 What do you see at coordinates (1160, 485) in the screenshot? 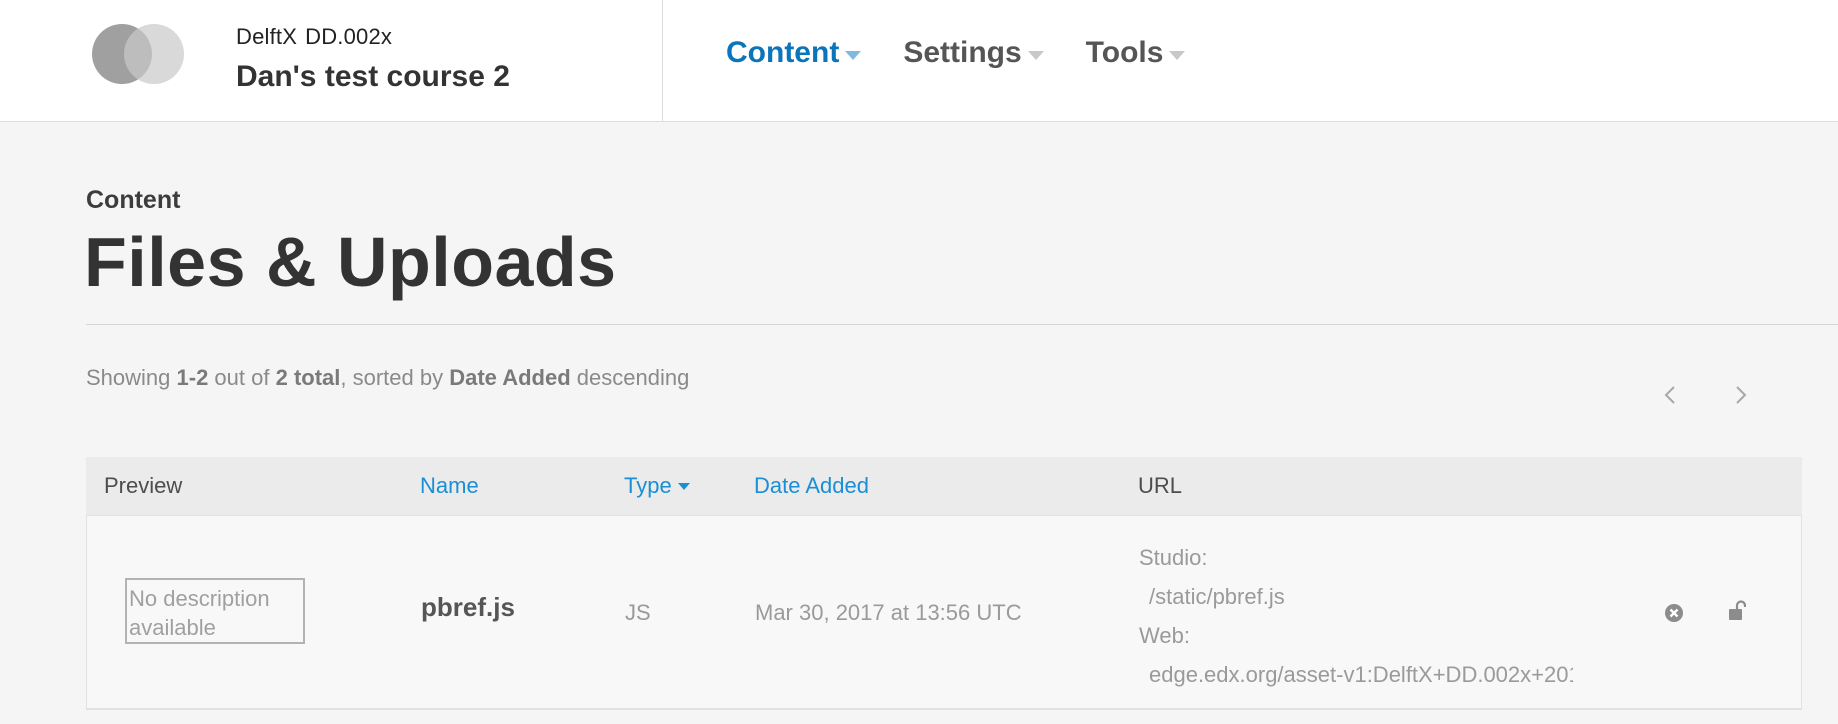
I see `column-url: URL` at bounding box center [1160, 485].